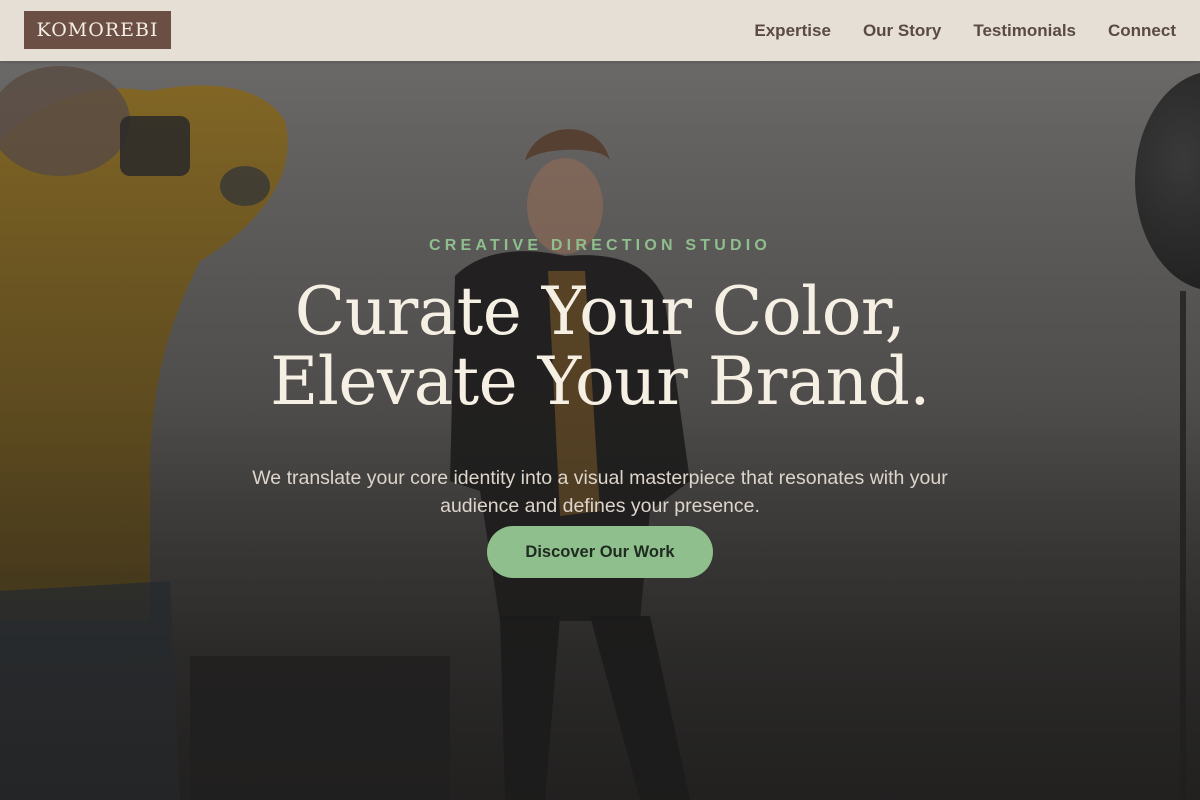  I want to click on brand-logo: KOMOREBI, so click(97, 30).